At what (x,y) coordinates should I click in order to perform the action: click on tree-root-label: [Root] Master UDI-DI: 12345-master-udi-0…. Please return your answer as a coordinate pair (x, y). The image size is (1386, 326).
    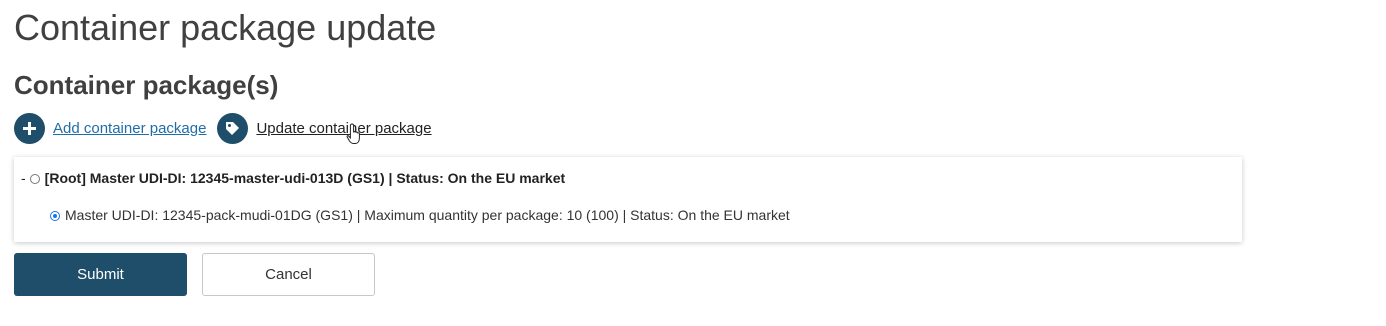
    Looking at the image, I should click on (305, 178).